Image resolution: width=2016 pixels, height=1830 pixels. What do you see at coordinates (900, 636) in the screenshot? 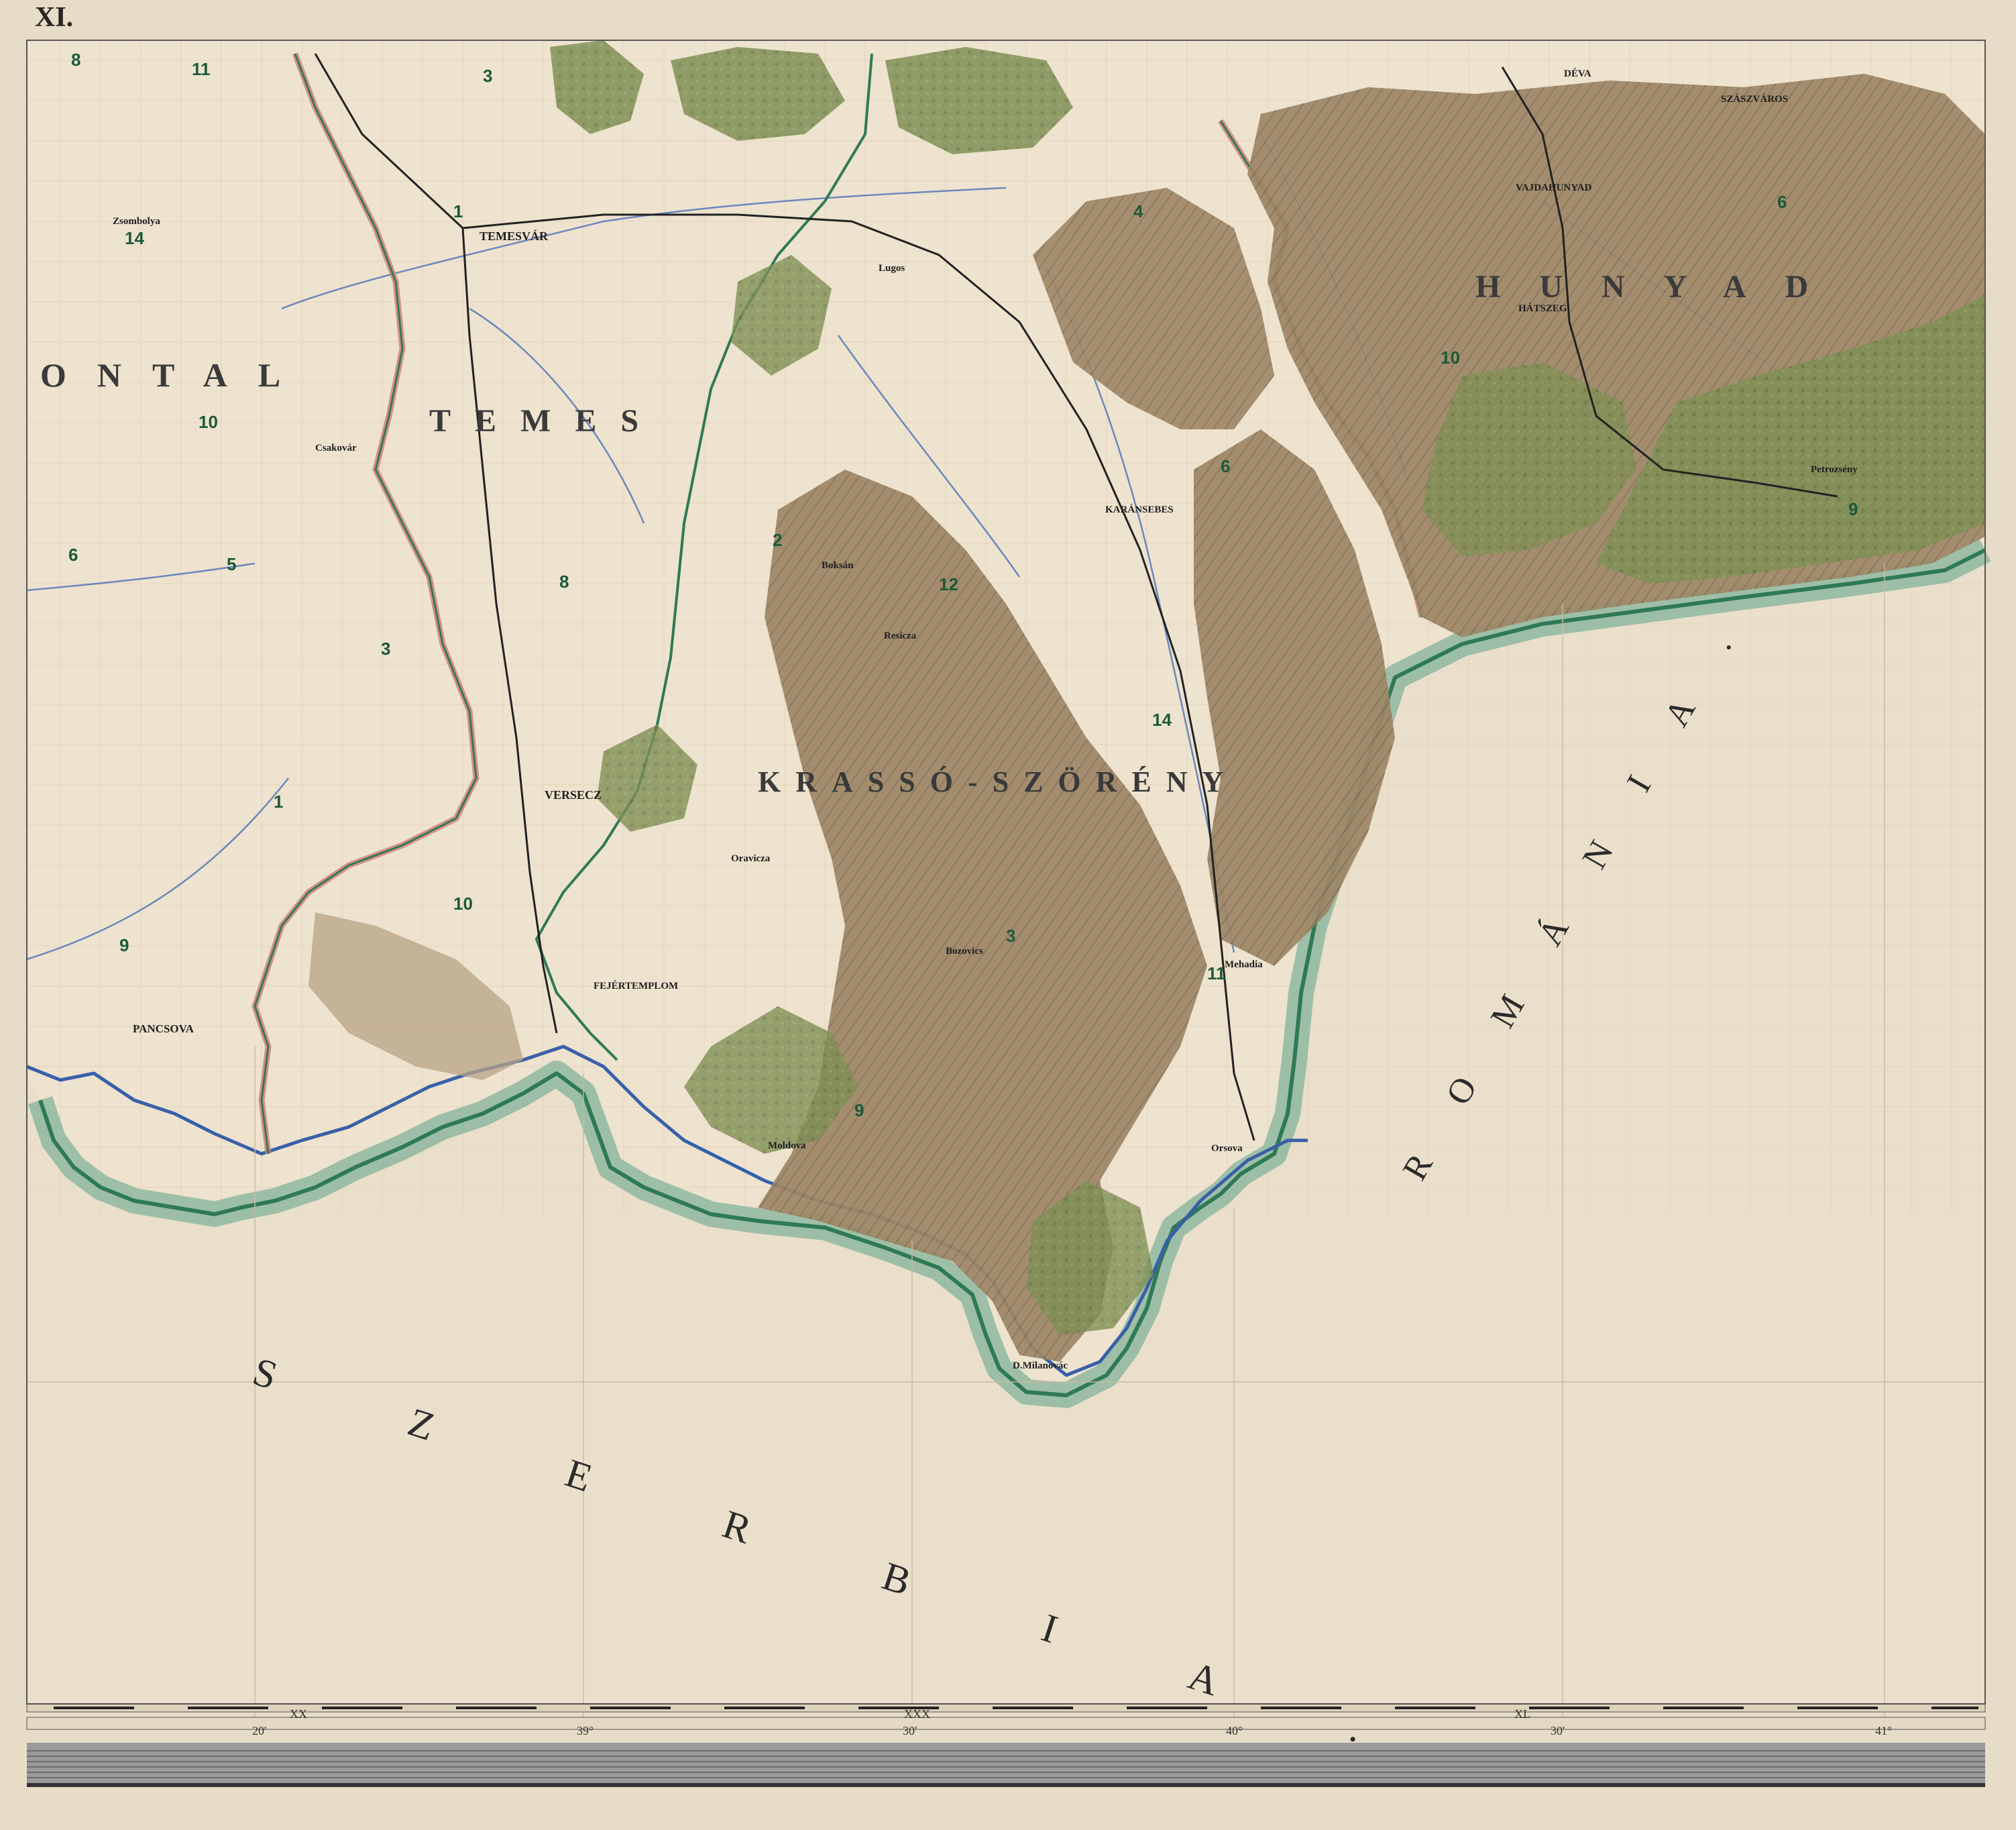
I see `town-resicza: Resicza` at bounding box center [900, 636].